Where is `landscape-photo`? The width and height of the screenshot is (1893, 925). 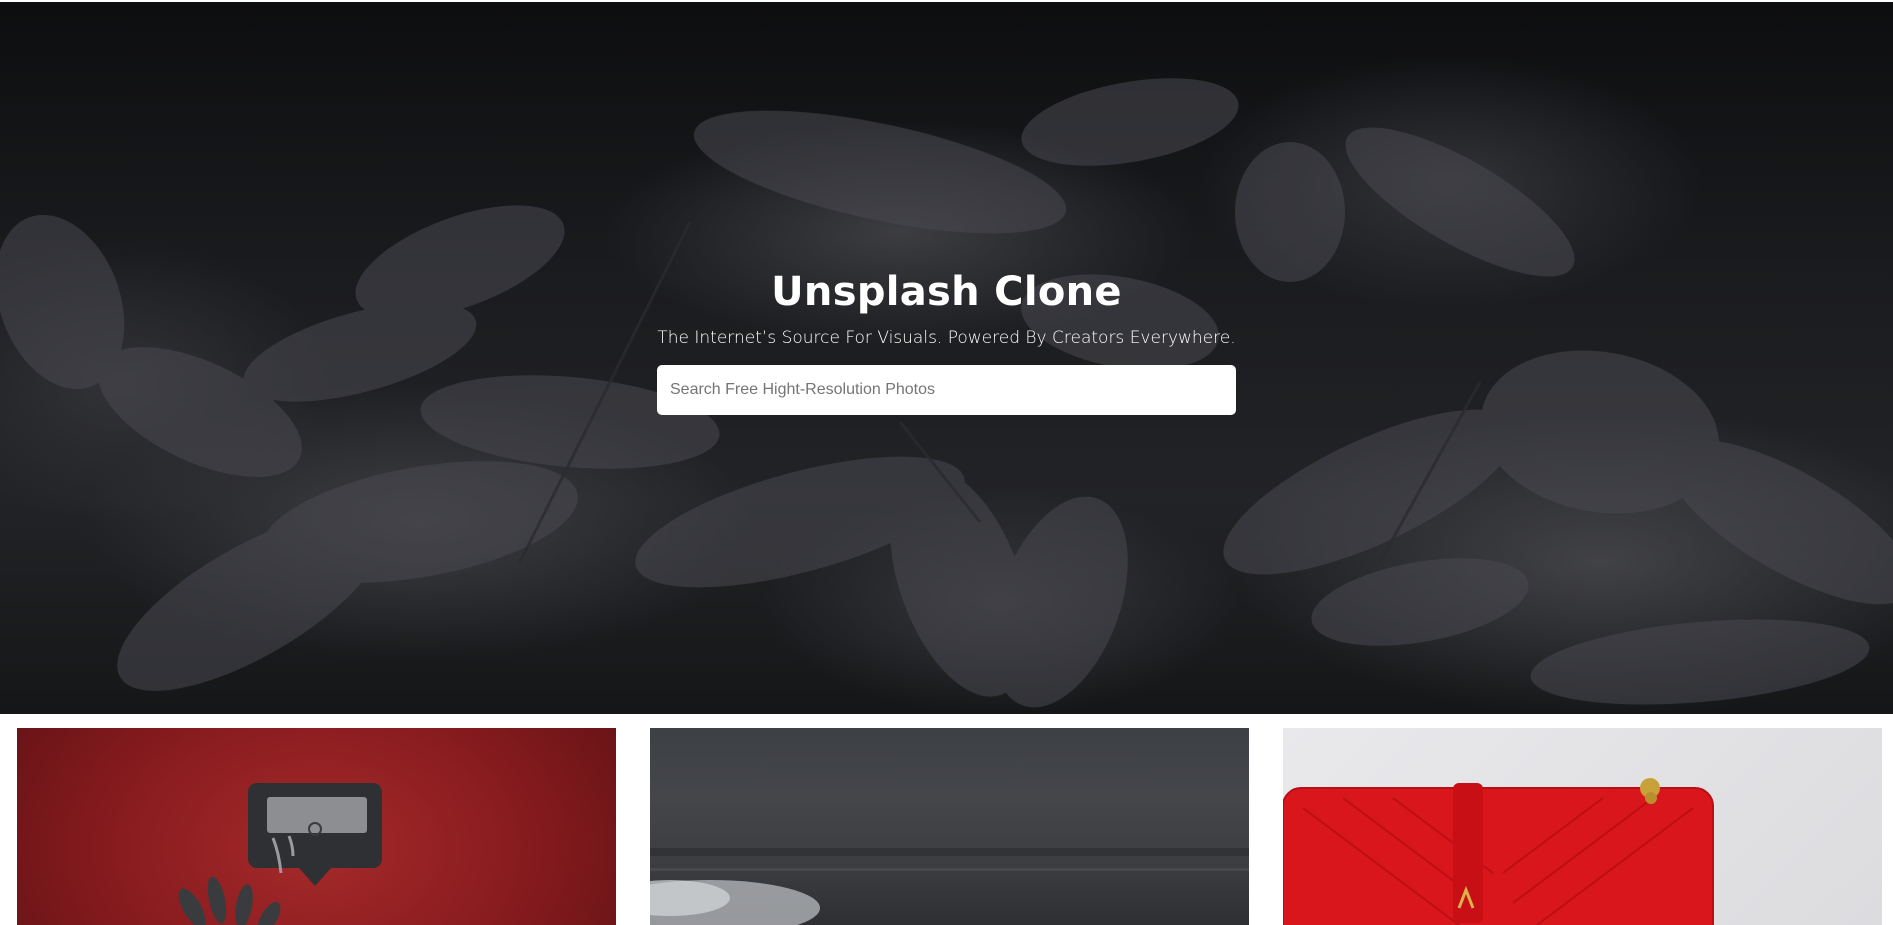 landscape-photo is located at coordinates (949, 886).